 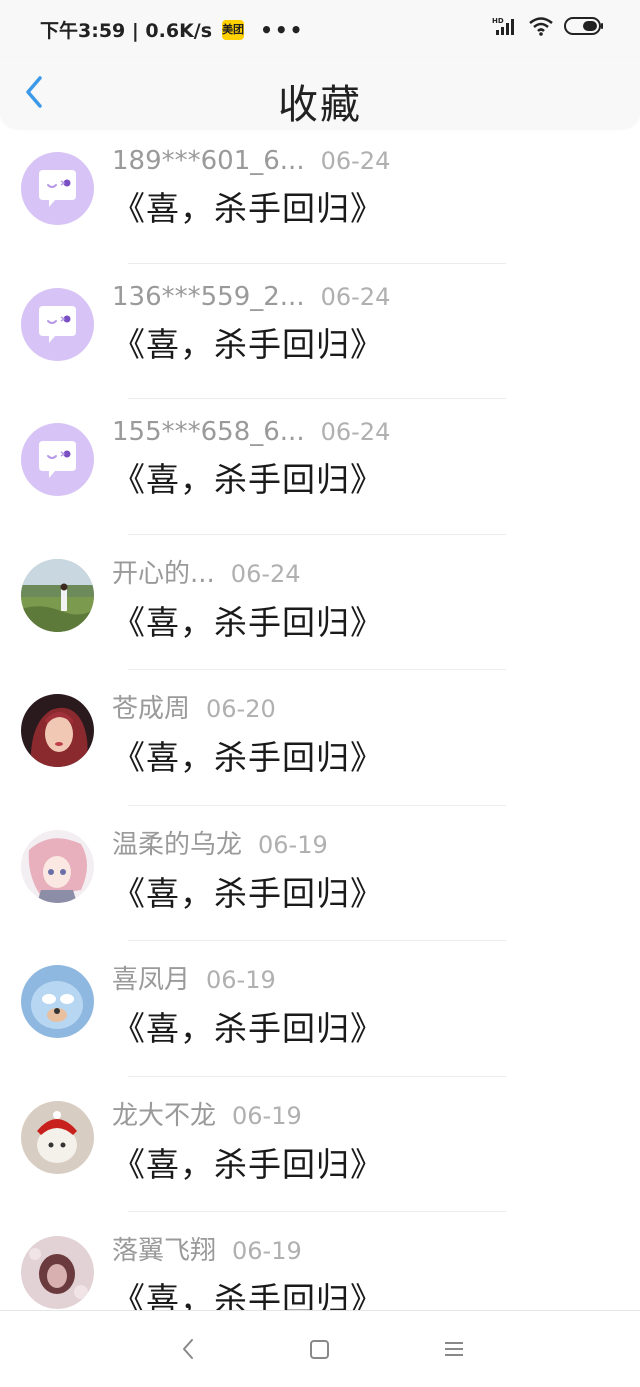 I want to click on item-meta: 喜凤月 06-19, so click(x=248, y=977).